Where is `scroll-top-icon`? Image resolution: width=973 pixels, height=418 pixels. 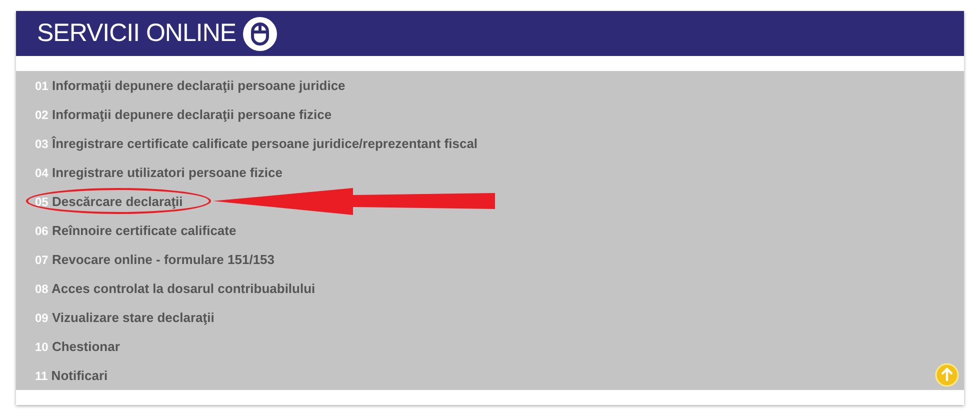
scroll-top-icon is located at coordinates (947, 375).